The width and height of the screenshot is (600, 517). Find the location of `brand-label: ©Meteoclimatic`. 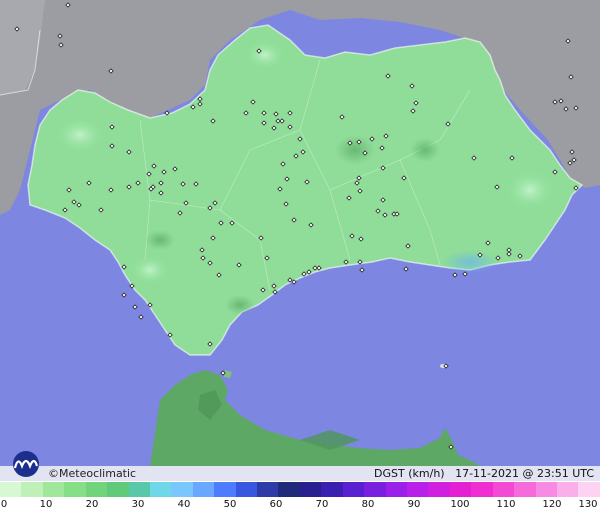

brand-label: ©Meteoclimatic is located at coordinates (92, 473).